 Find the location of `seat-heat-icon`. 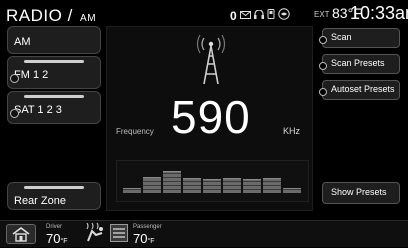

seat-heat-icon is located at coordinates (95, 235).